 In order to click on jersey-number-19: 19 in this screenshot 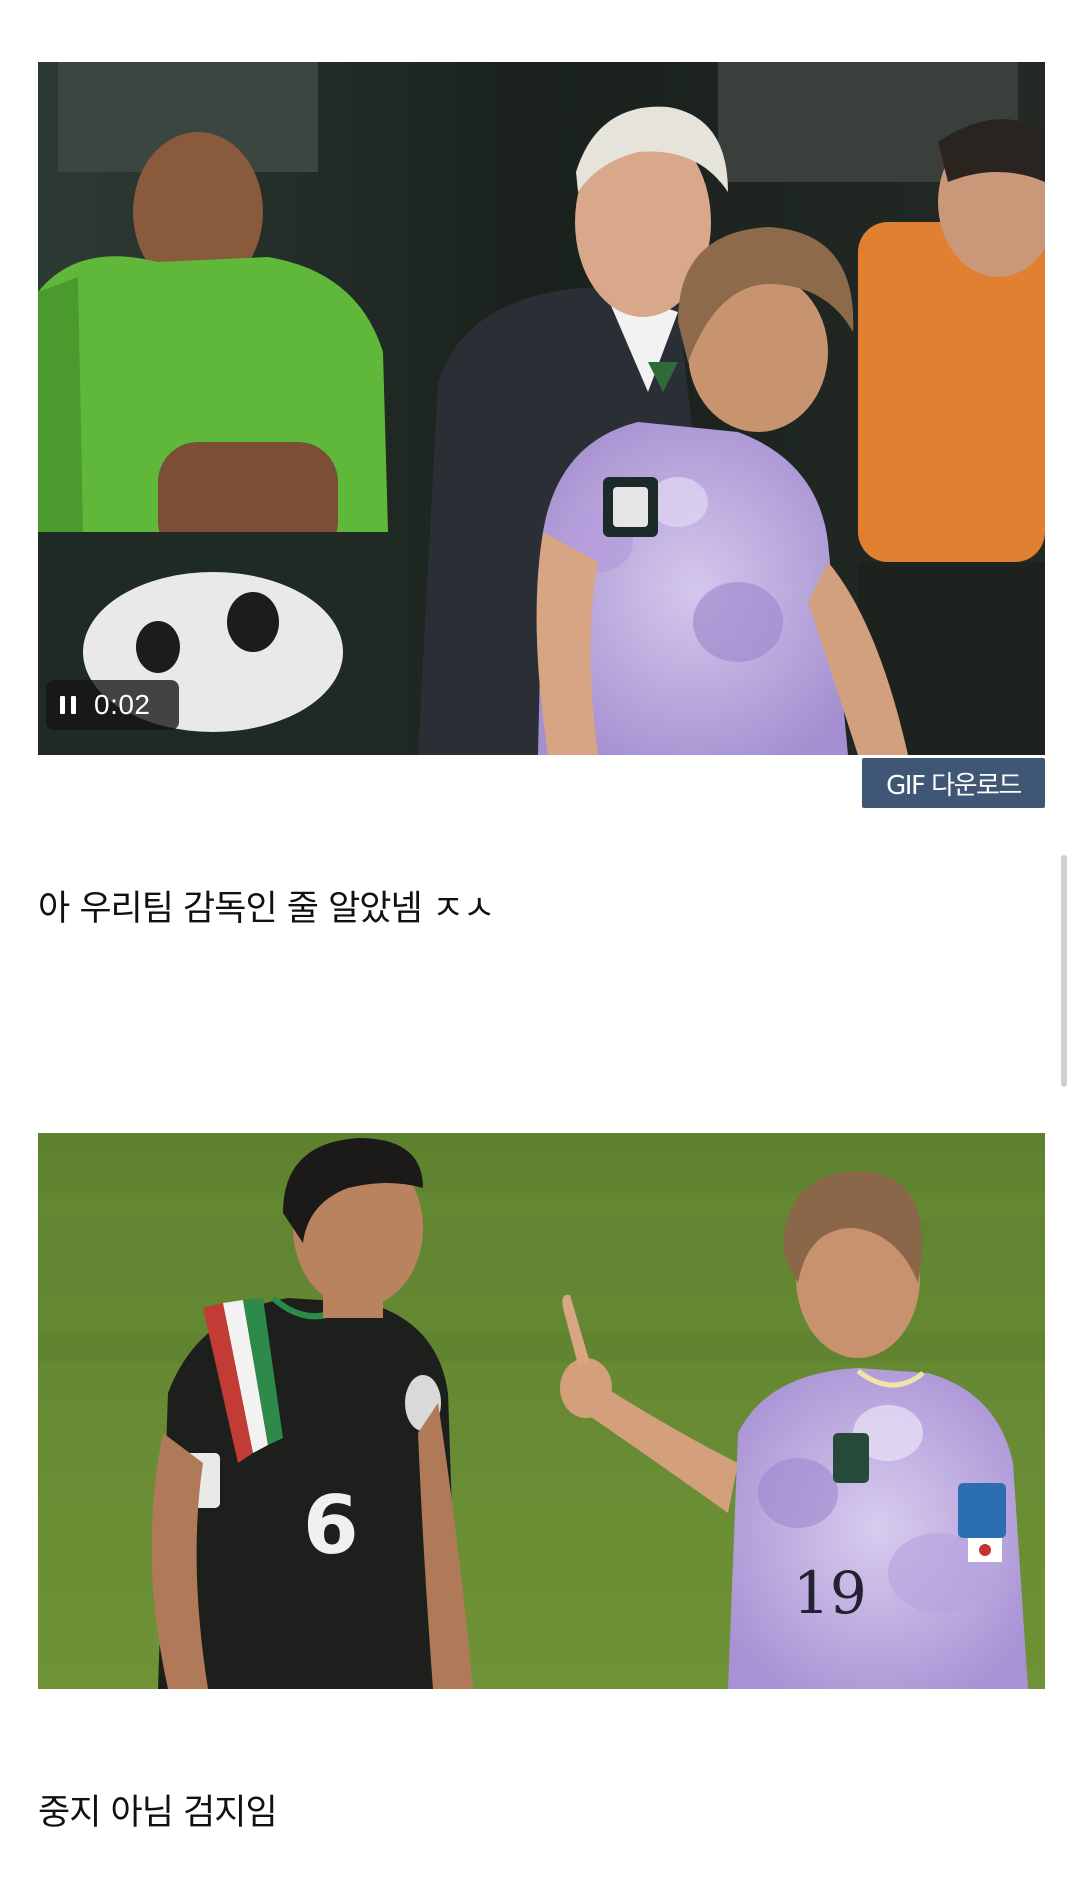, I will do `click(830, 1593)`.